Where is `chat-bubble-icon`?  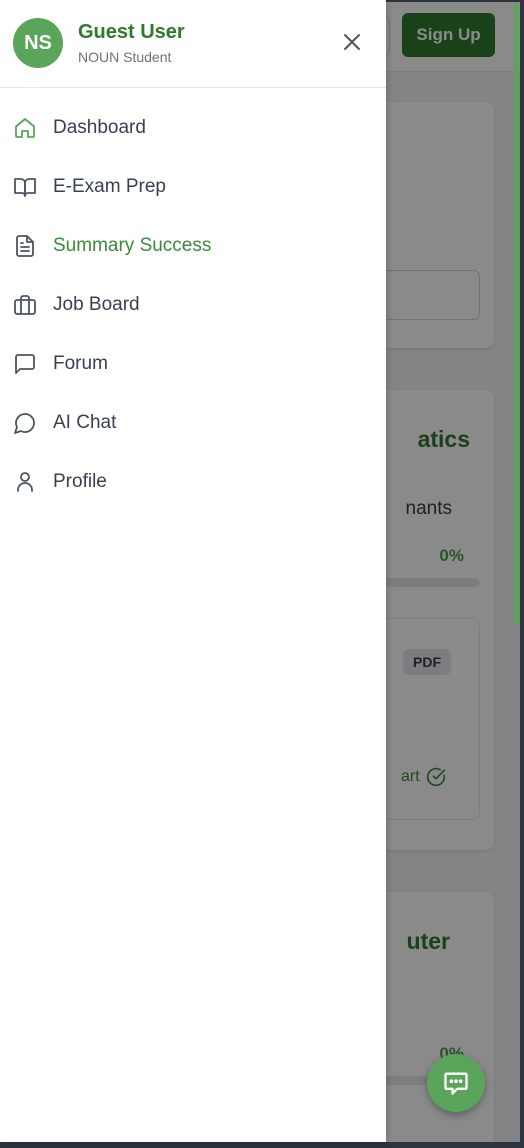 chat-bubble-icon is located at coordinates (456, 1083).